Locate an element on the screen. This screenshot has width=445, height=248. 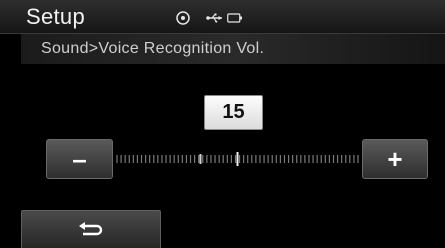
breadcrumb: Sound>Voice Recognition Vol. is located at coordinates (153, 48).